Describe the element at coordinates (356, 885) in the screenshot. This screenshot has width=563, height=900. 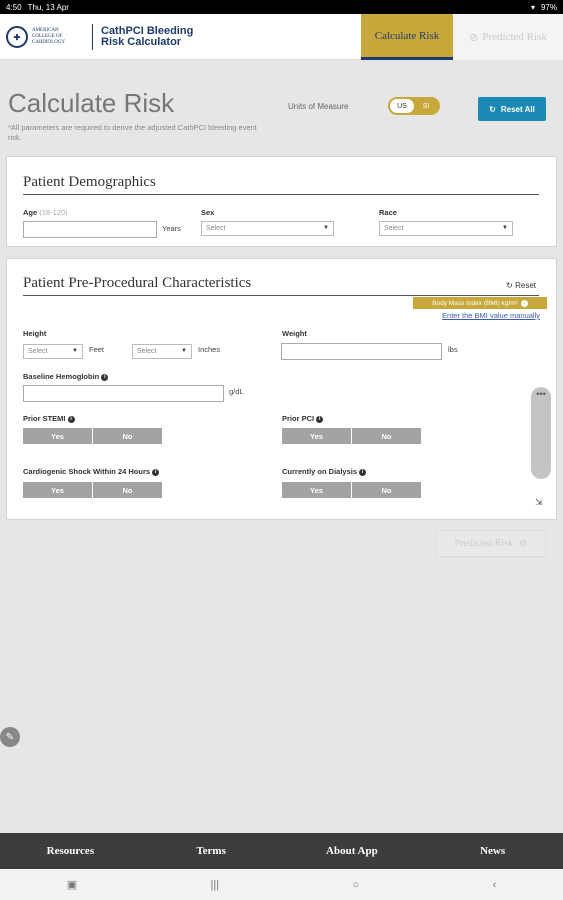
I see `home-icon: ○` at that location.